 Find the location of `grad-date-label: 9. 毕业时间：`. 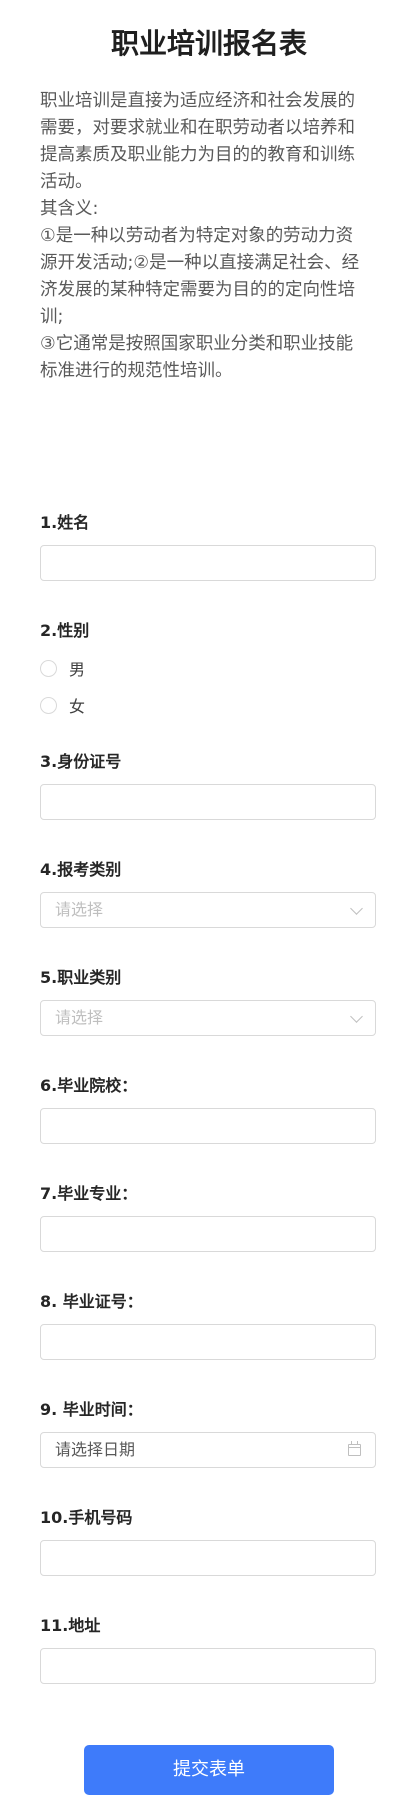

grad-date-label: 9. 毕业时间： is located at coordinates (91, 1409).